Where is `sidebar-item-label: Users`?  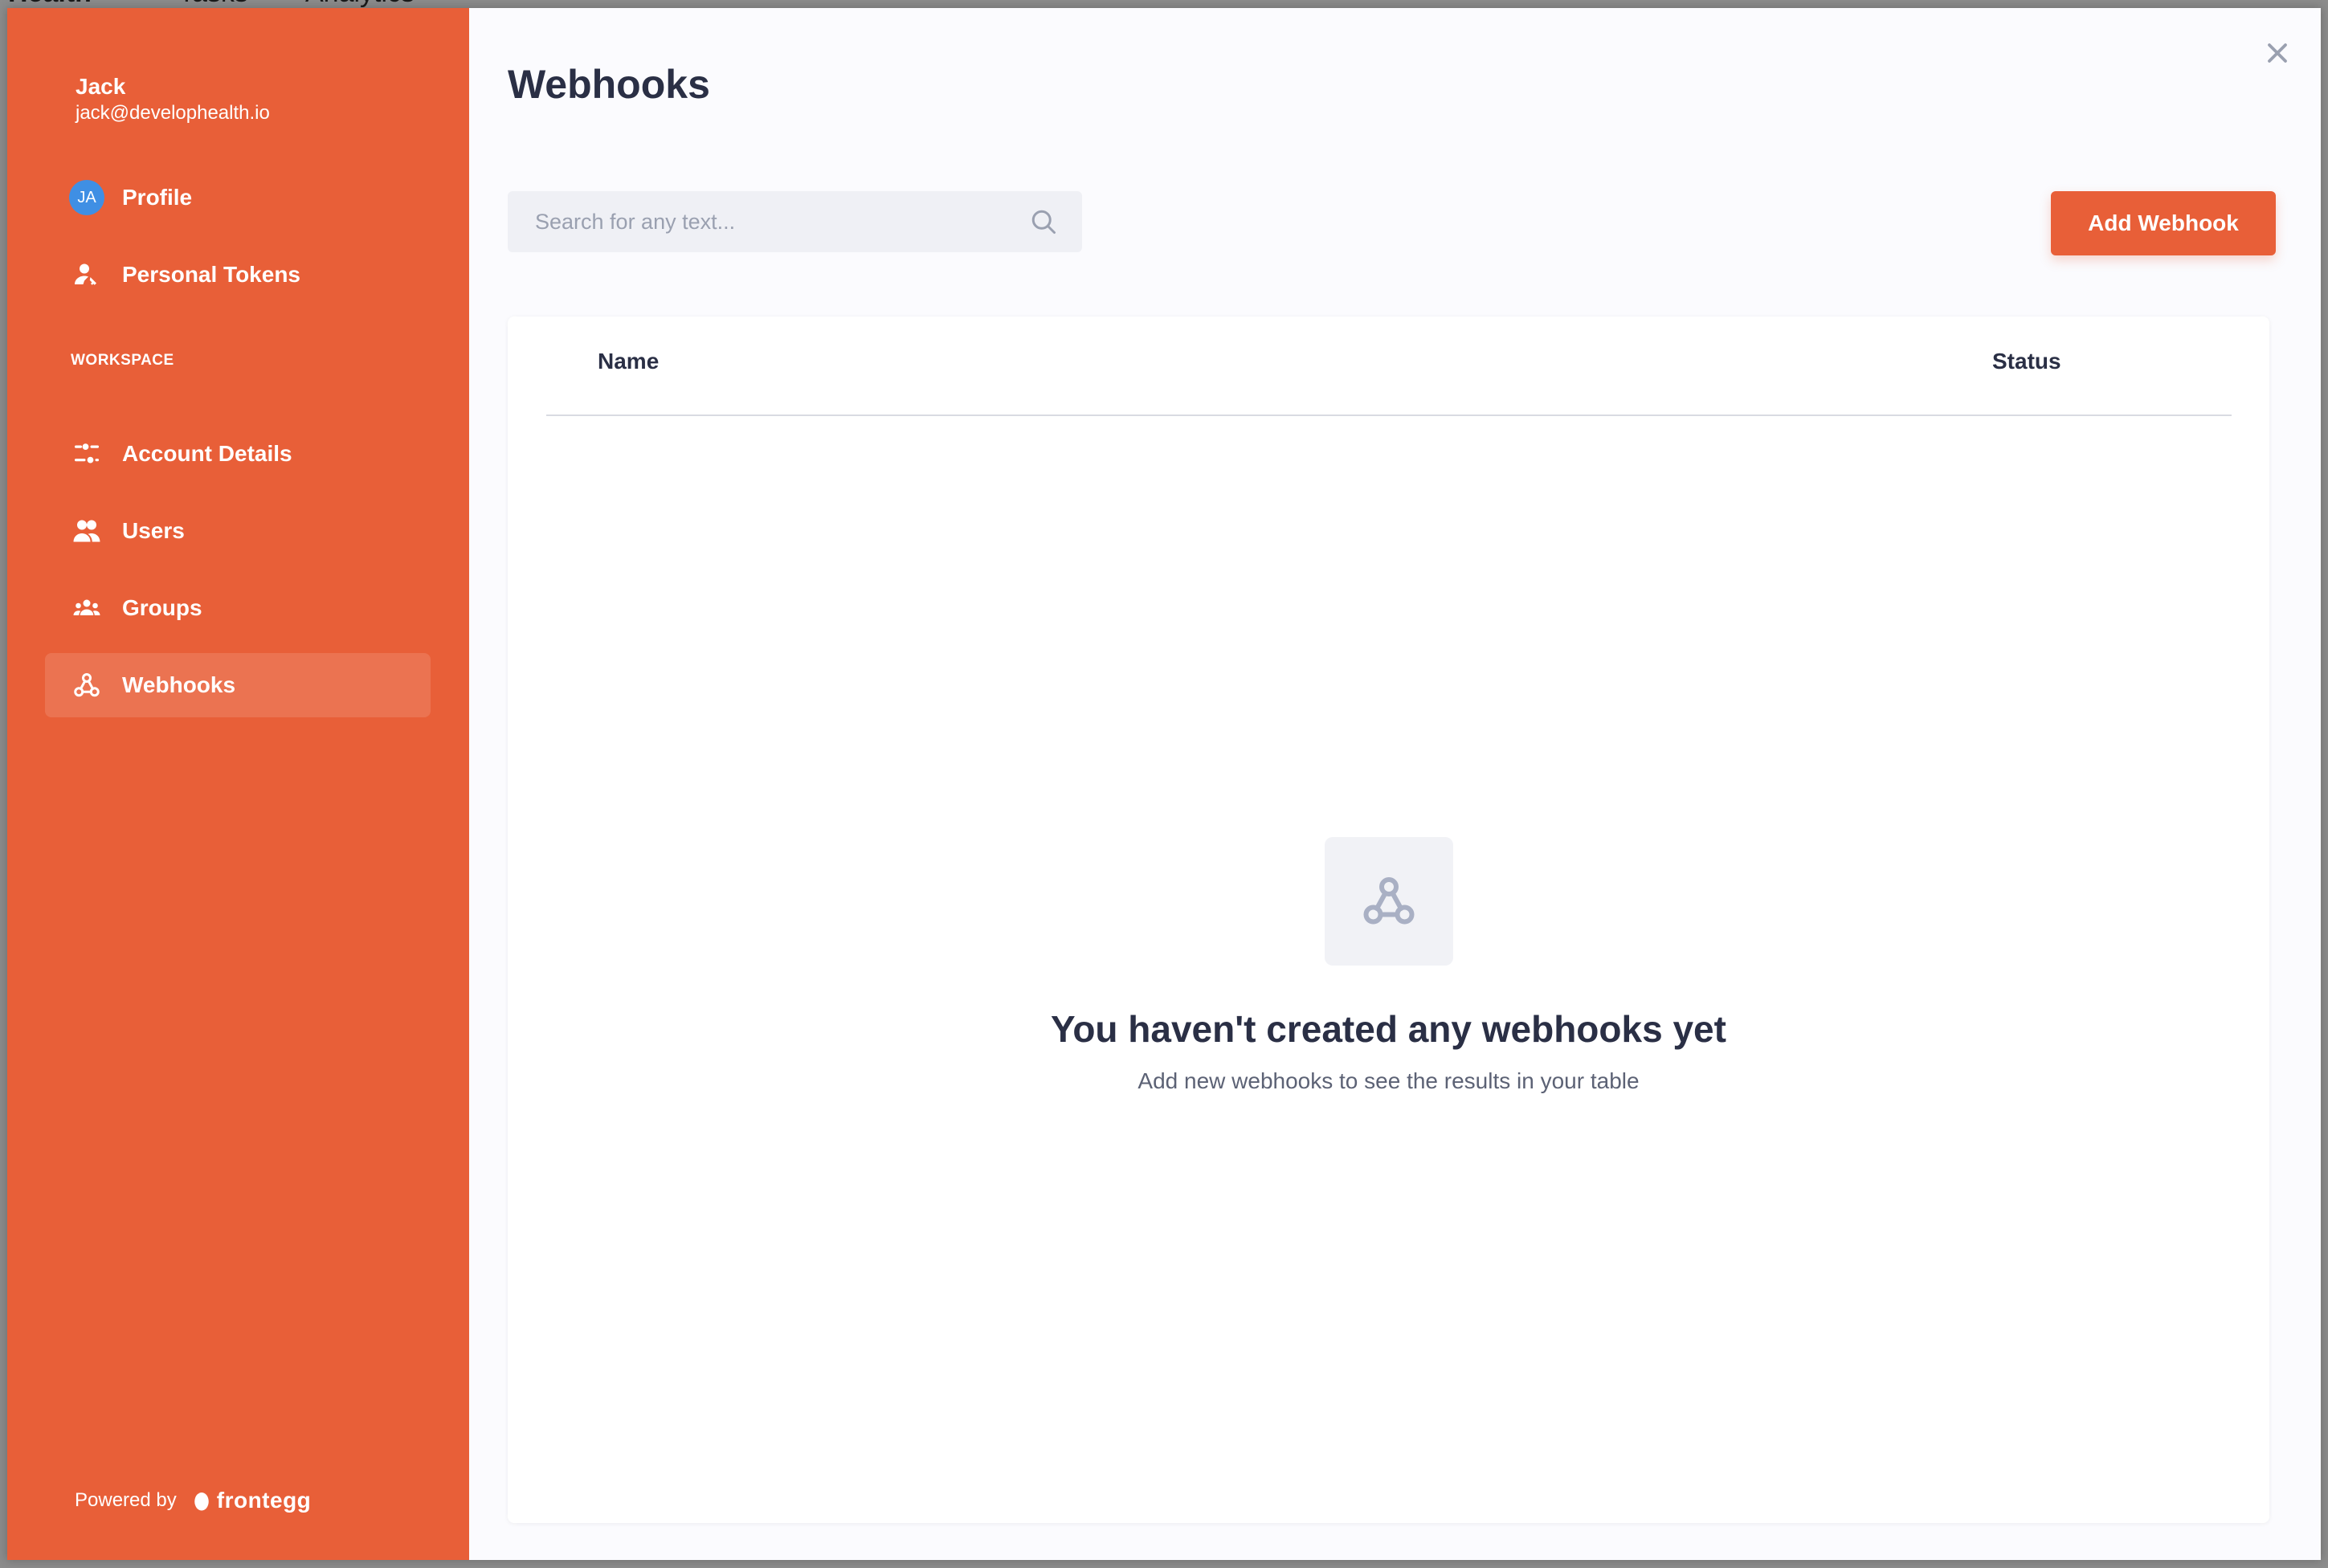 sidebar-item-label: Users is located at coordinates (153, 530).